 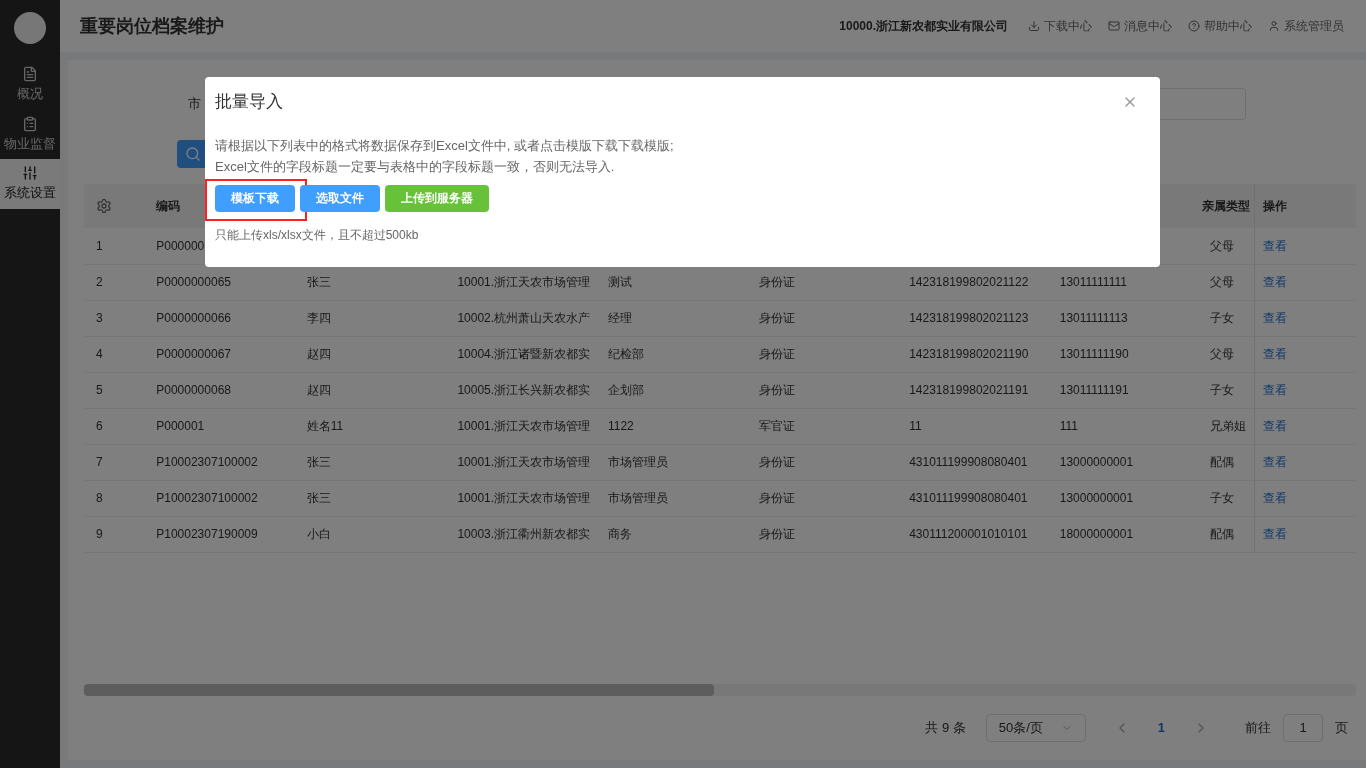 I want to click on table-cell: 7, so click(x=99, y=462).